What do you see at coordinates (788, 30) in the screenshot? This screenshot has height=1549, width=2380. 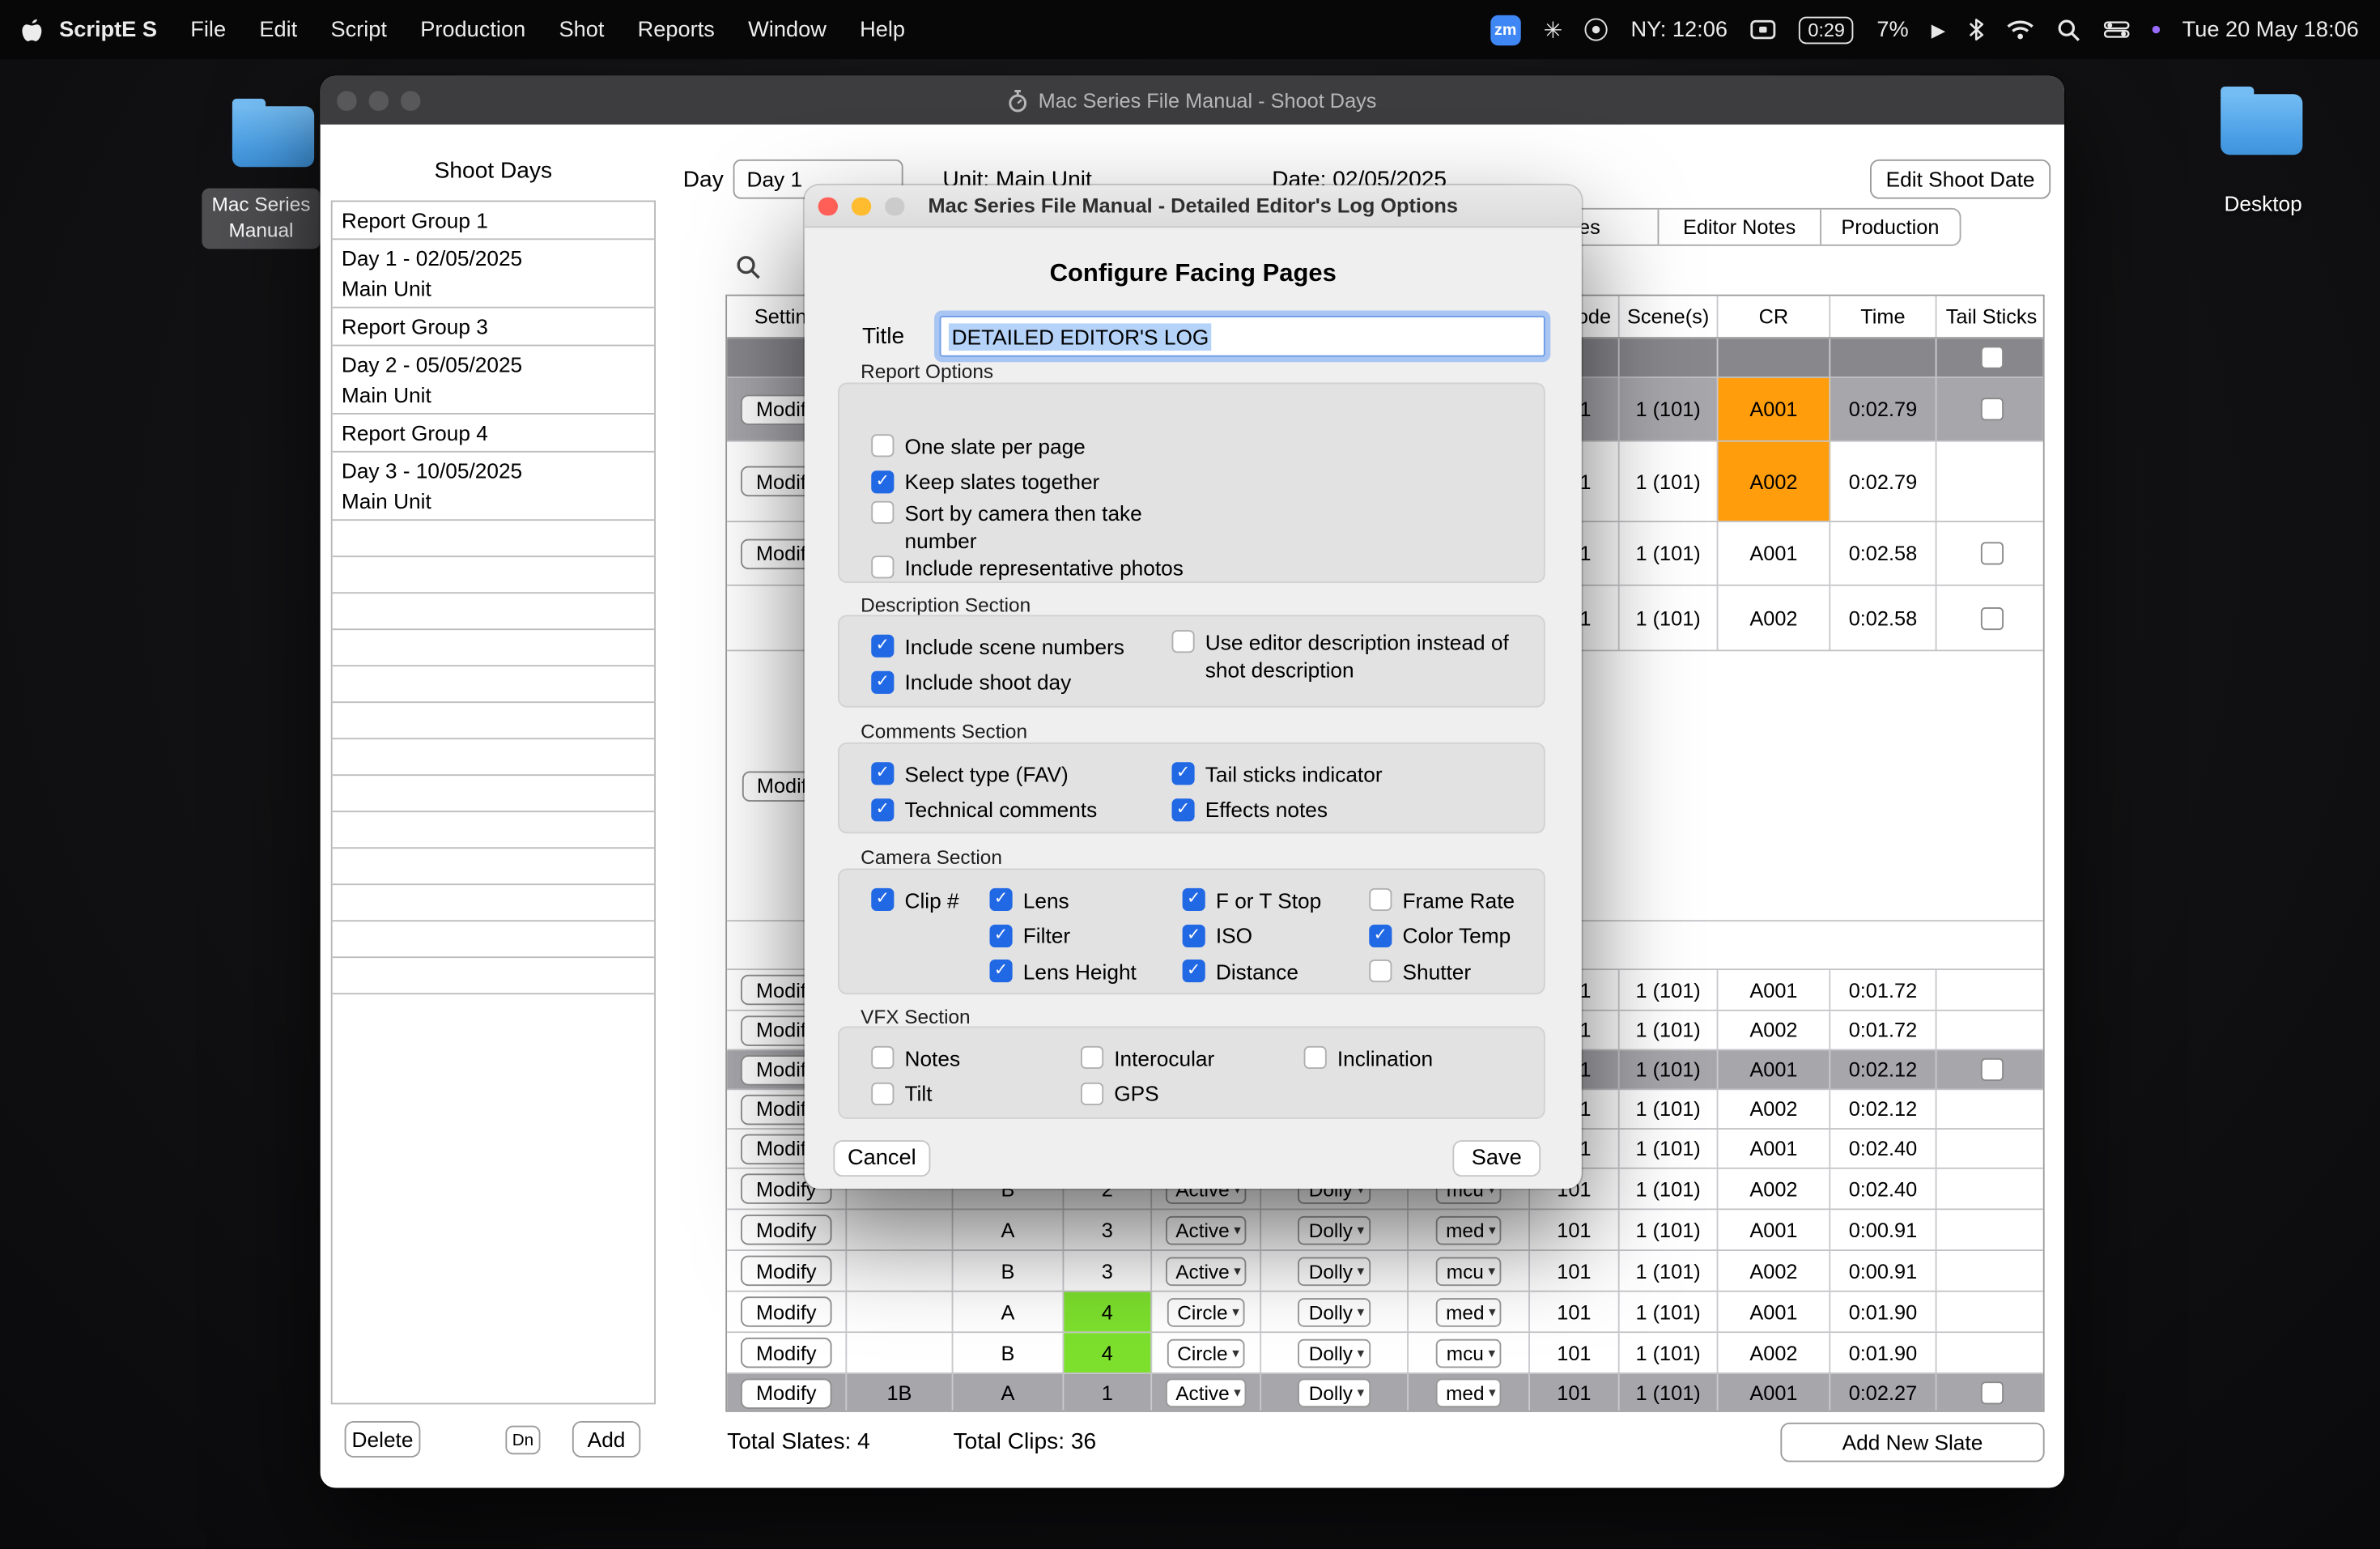 I see `menu-window: Window` at bounding box center [788, 30].